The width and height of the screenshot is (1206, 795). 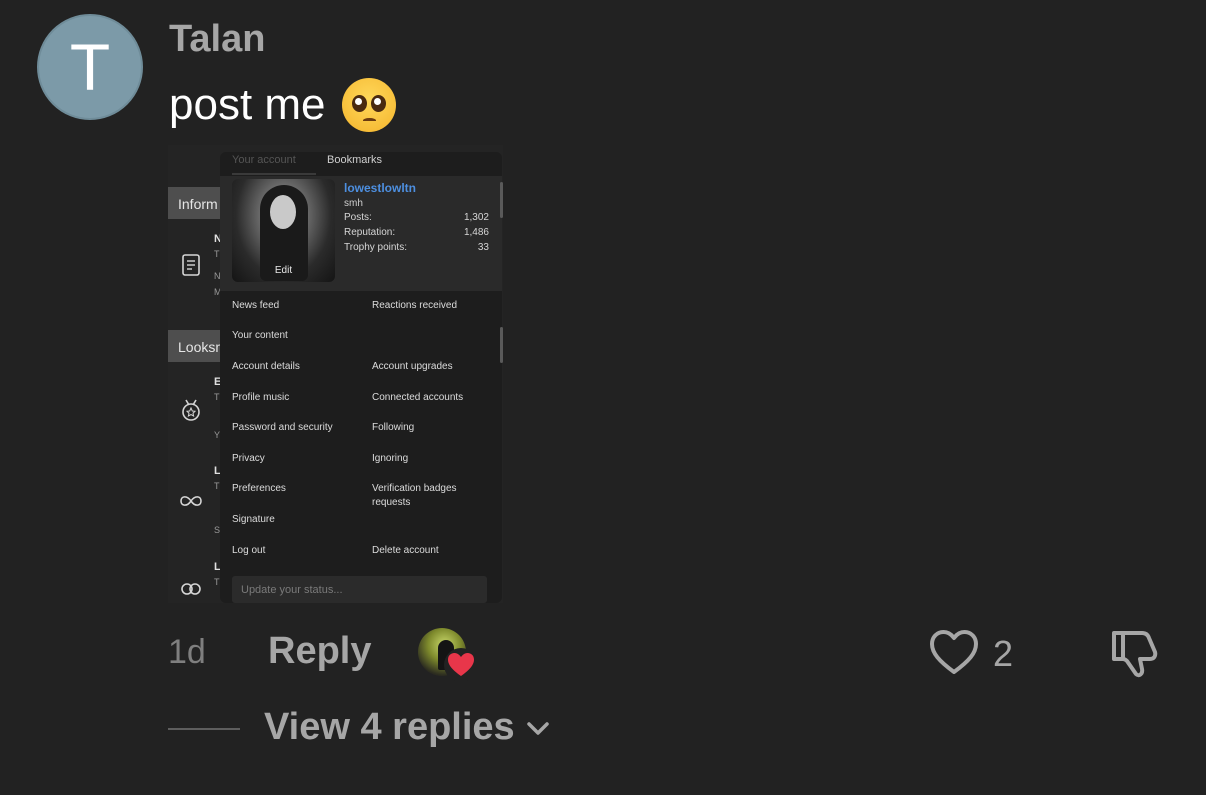 What do you see at coordinates (191, 589) in the screenshot?
I see `users-icon` at bounding box center [191, 589].